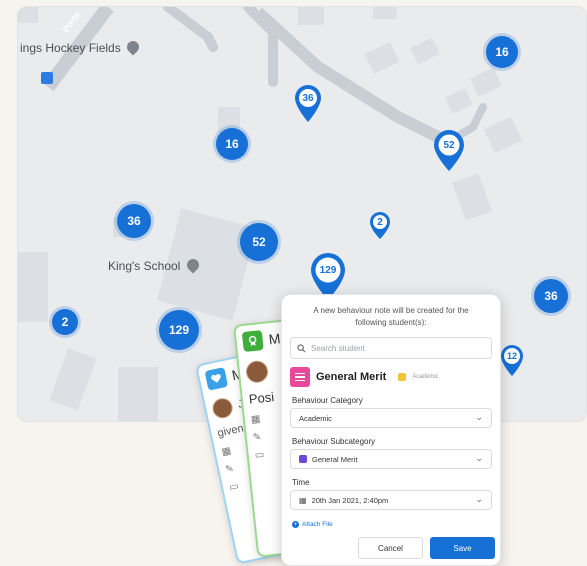  I want to click on award-icon, so click(252, 341).